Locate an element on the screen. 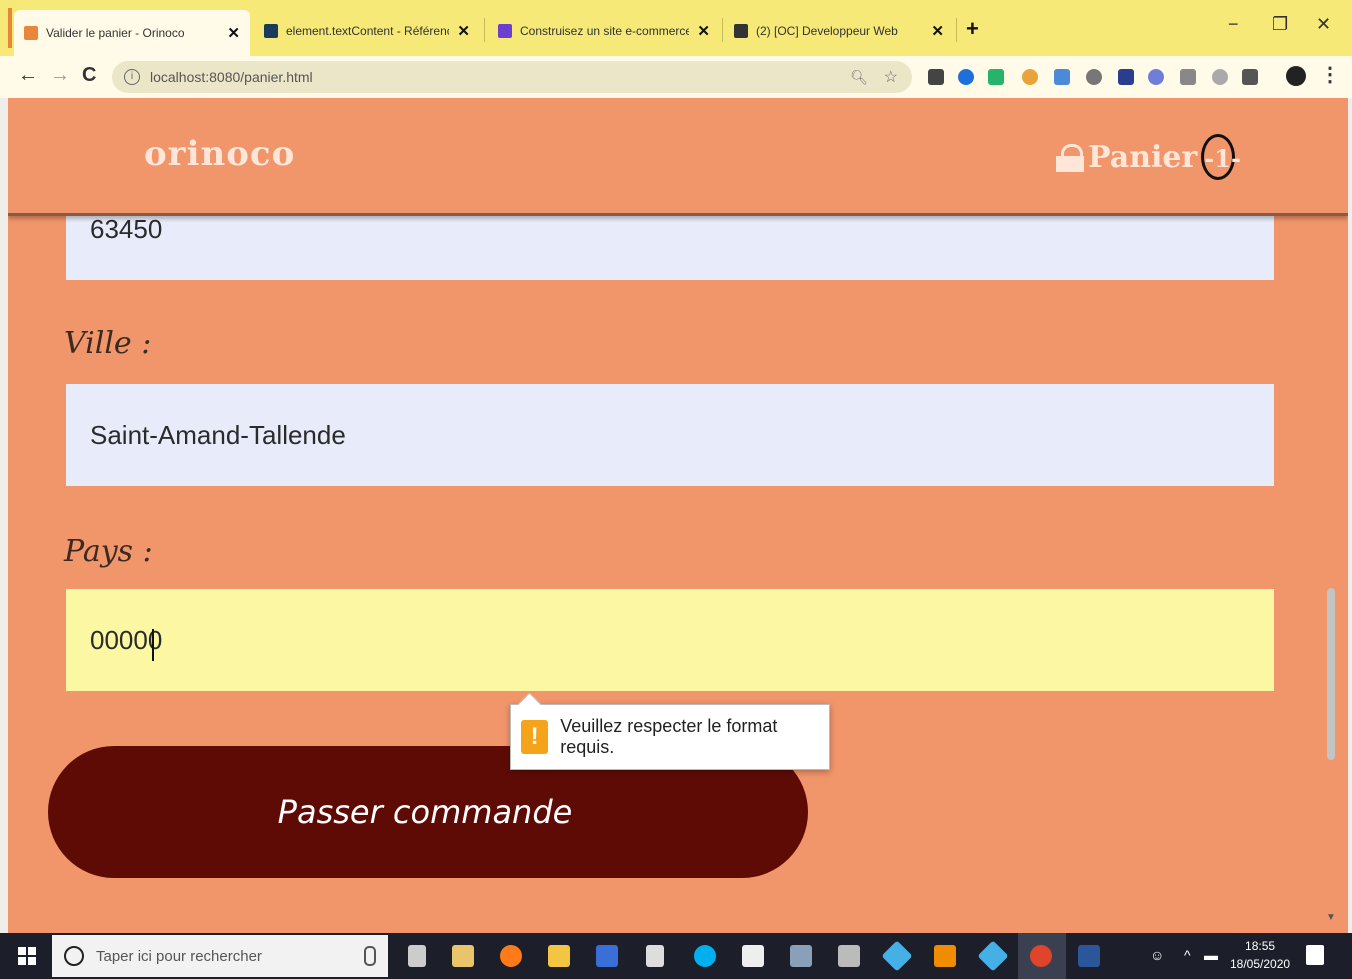  taskbar-clock: 18:55 18/05/2020 is located at coordinates (1260, 955).